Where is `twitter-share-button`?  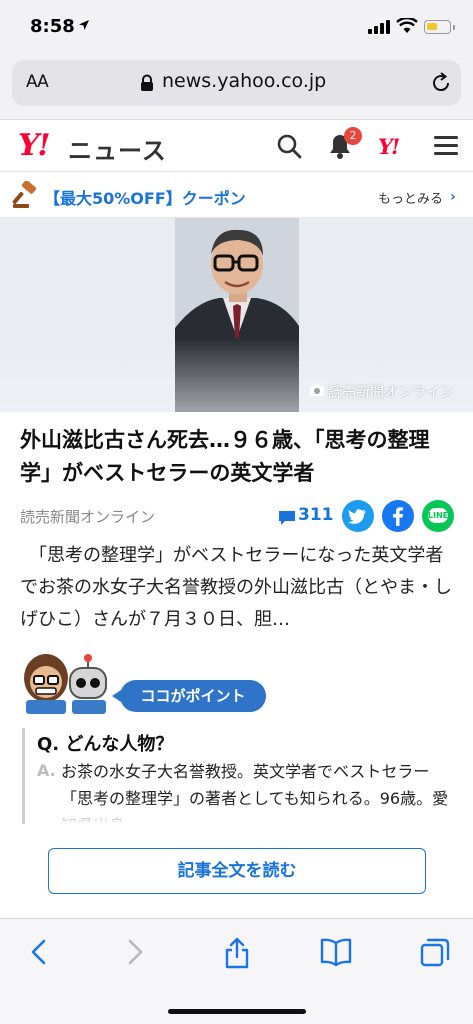
twitter-share-button is located at coordinates (358, 516).